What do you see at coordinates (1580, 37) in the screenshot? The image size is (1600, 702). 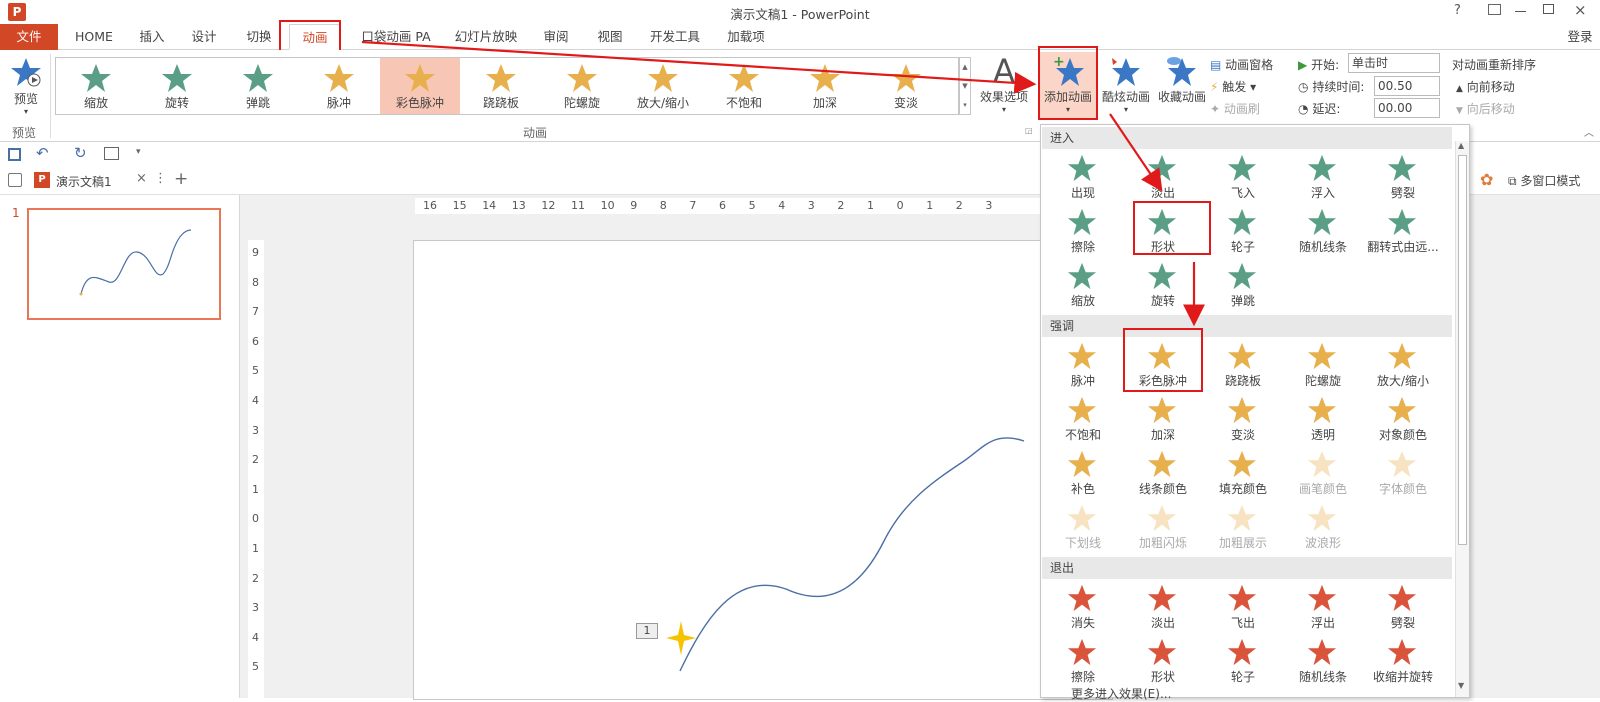 I see `login-link: 登录` at bounding box center [1580, 37].